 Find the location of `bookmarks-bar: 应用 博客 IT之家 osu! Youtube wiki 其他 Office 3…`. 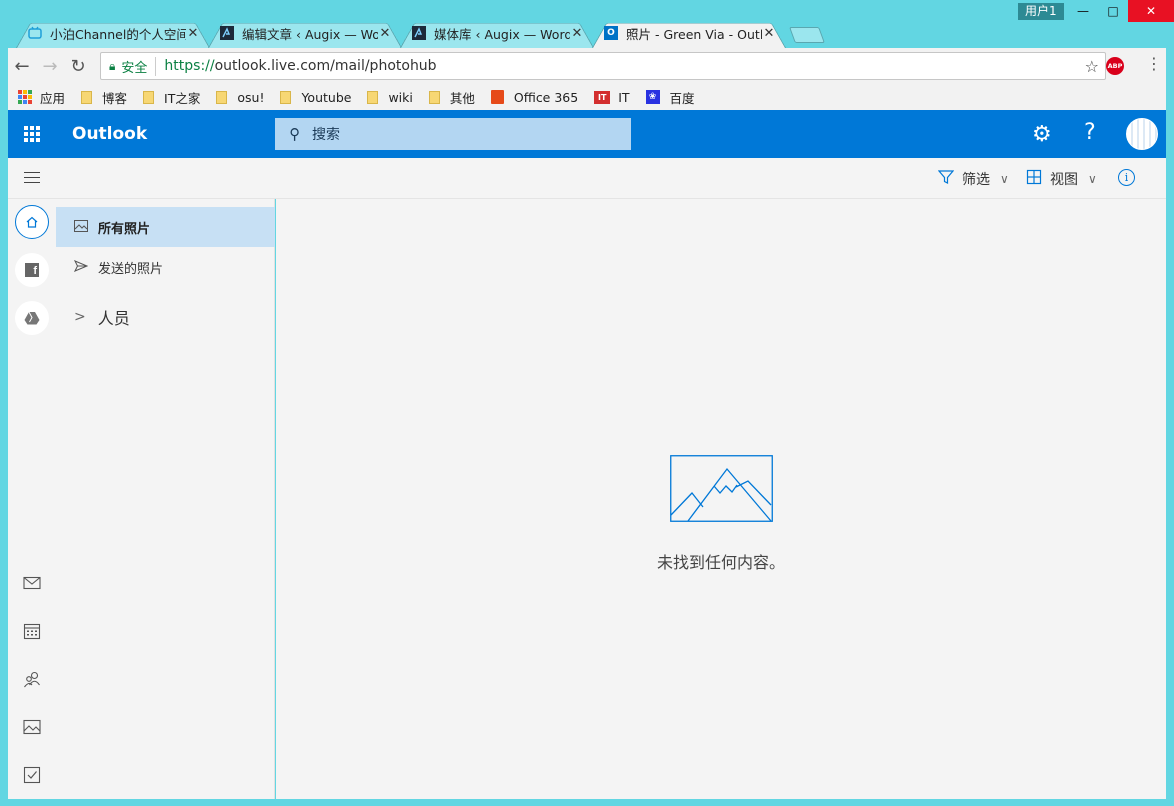

bookmarks-bar: 应用 博客 IT之家 osu! Youtube wiki 其他 Office 3… is located at coordinates (587, 97).